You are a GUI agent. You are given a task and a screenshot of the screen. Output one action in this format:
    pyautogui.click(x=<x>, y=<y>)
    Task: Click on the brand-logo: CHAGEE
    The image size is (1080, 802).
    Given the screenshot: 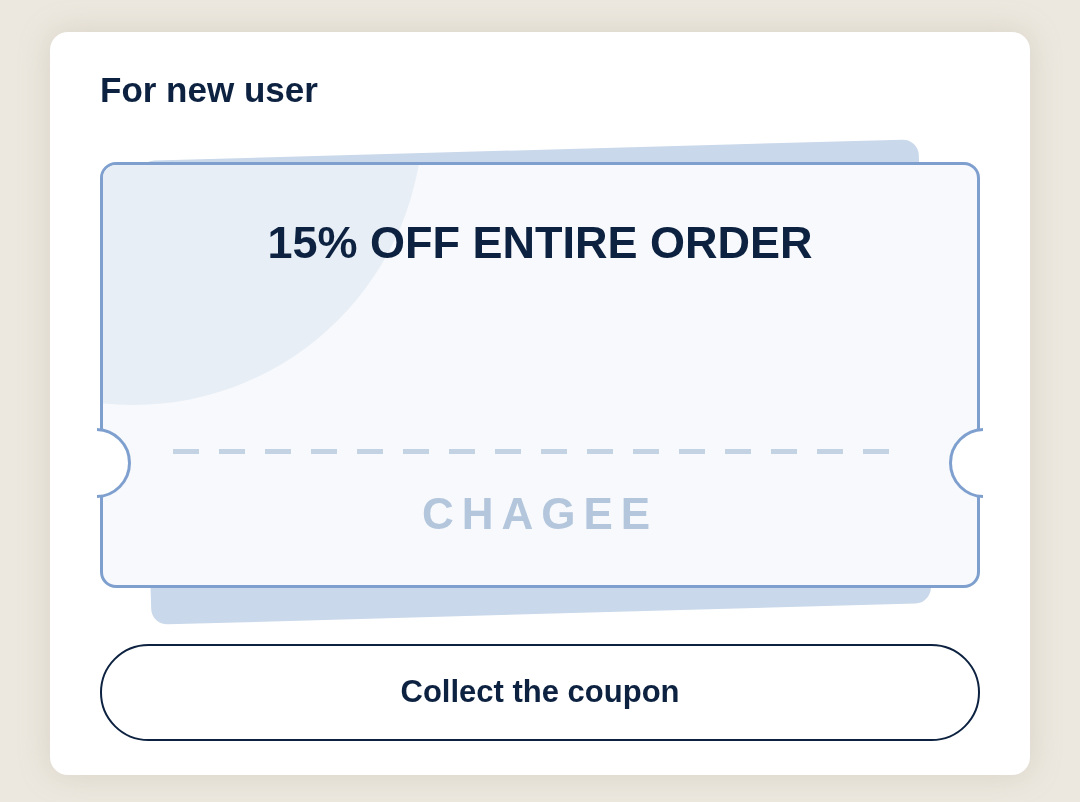 What is the action you would take?
    pyautogui.click(x=540, y=514)
    